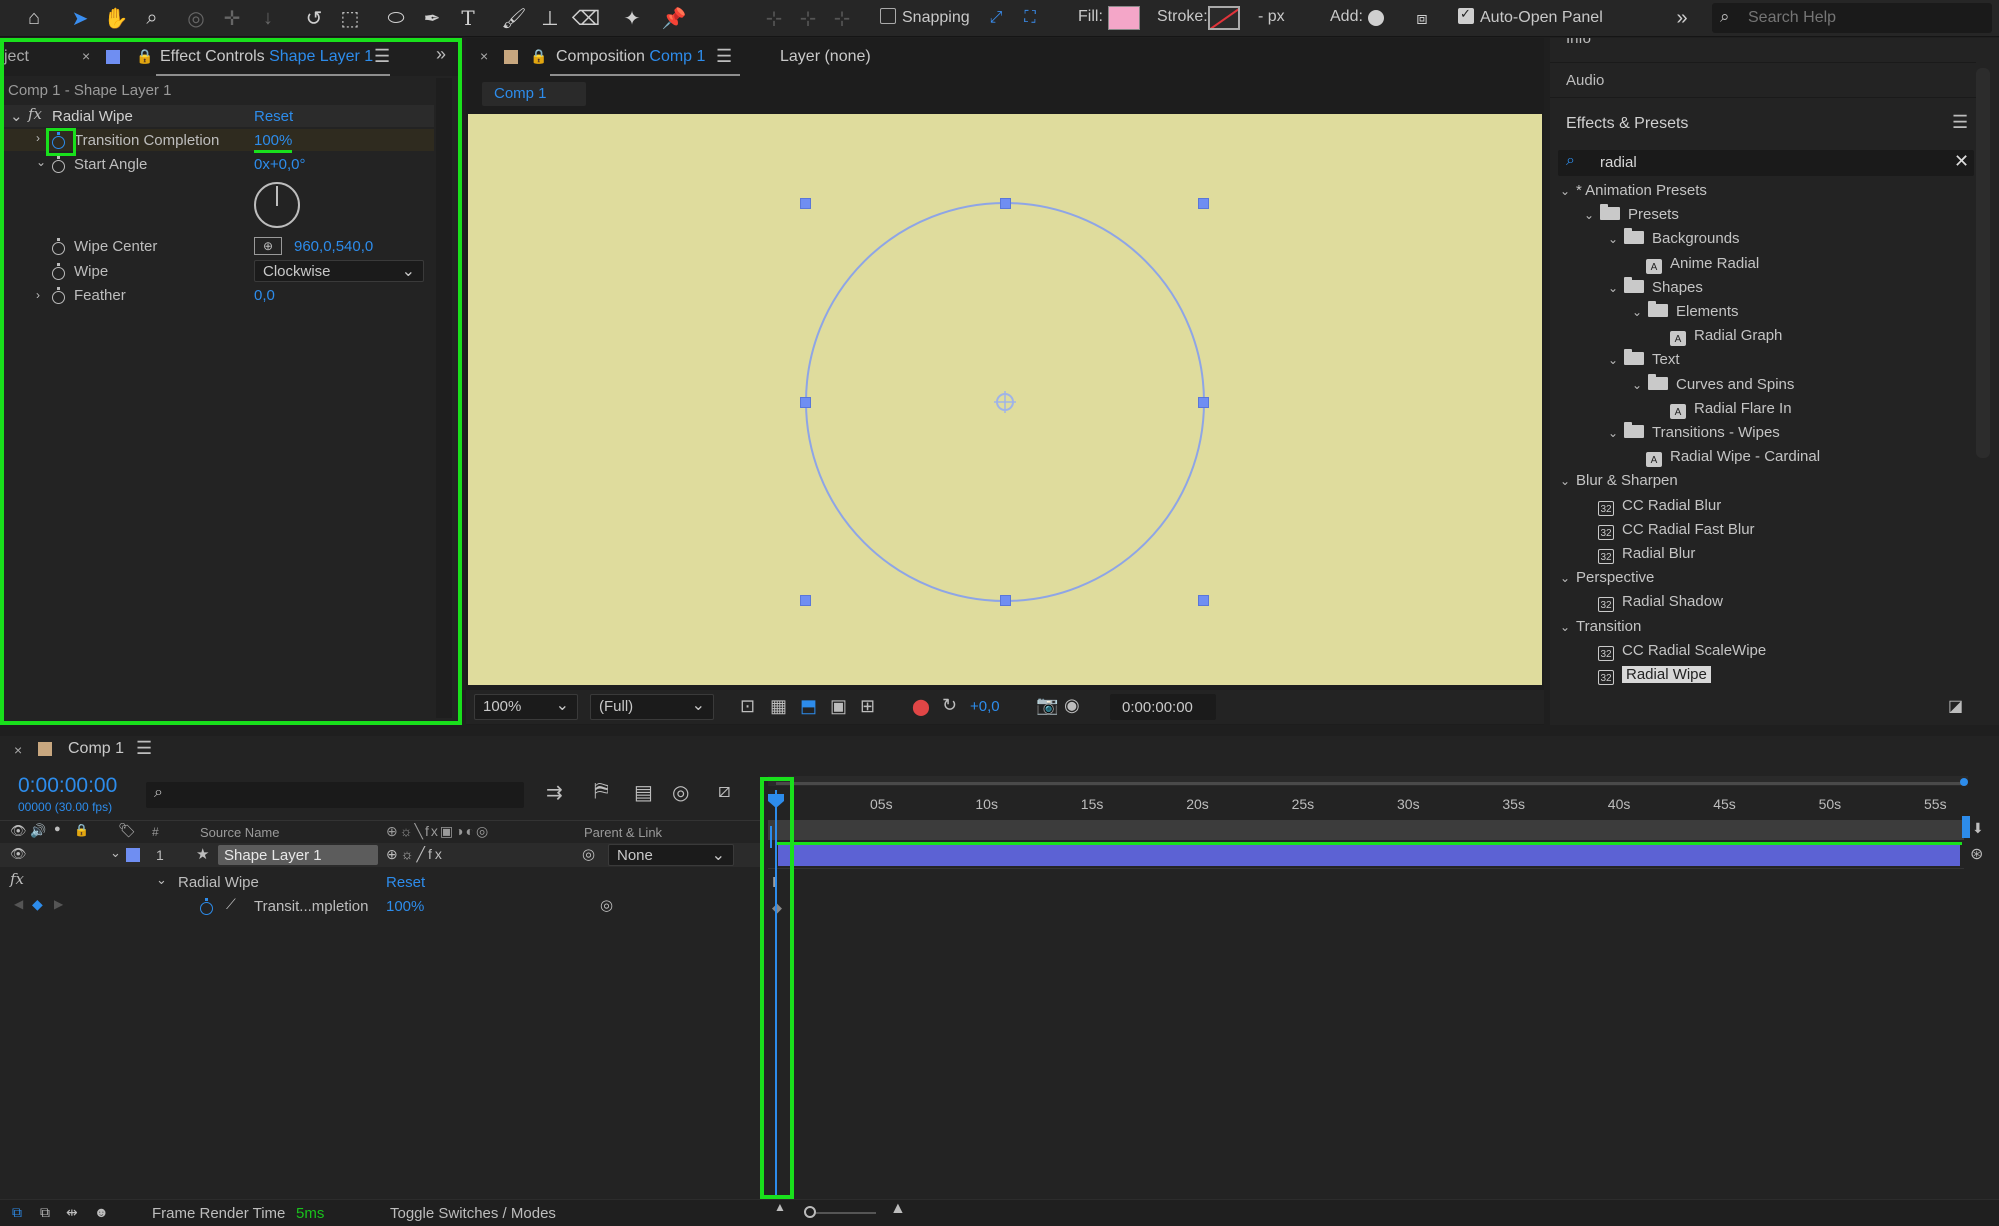  What do you see at coordinates (45, 1212) in the screenshot?
I see `transfer-controls-pane-icon: ⧉` at bounding box center [45, 1212].